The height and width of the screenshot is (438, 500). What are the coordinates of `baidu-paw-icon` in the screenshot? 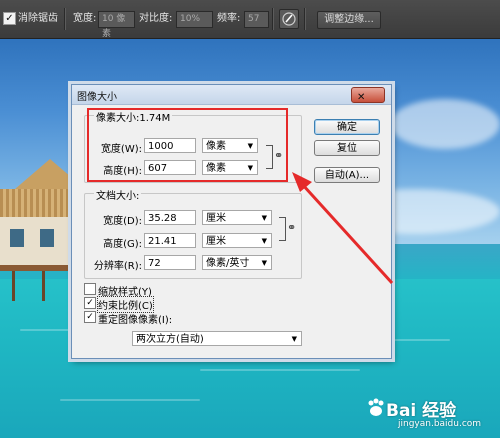 It's located at (376, 407).